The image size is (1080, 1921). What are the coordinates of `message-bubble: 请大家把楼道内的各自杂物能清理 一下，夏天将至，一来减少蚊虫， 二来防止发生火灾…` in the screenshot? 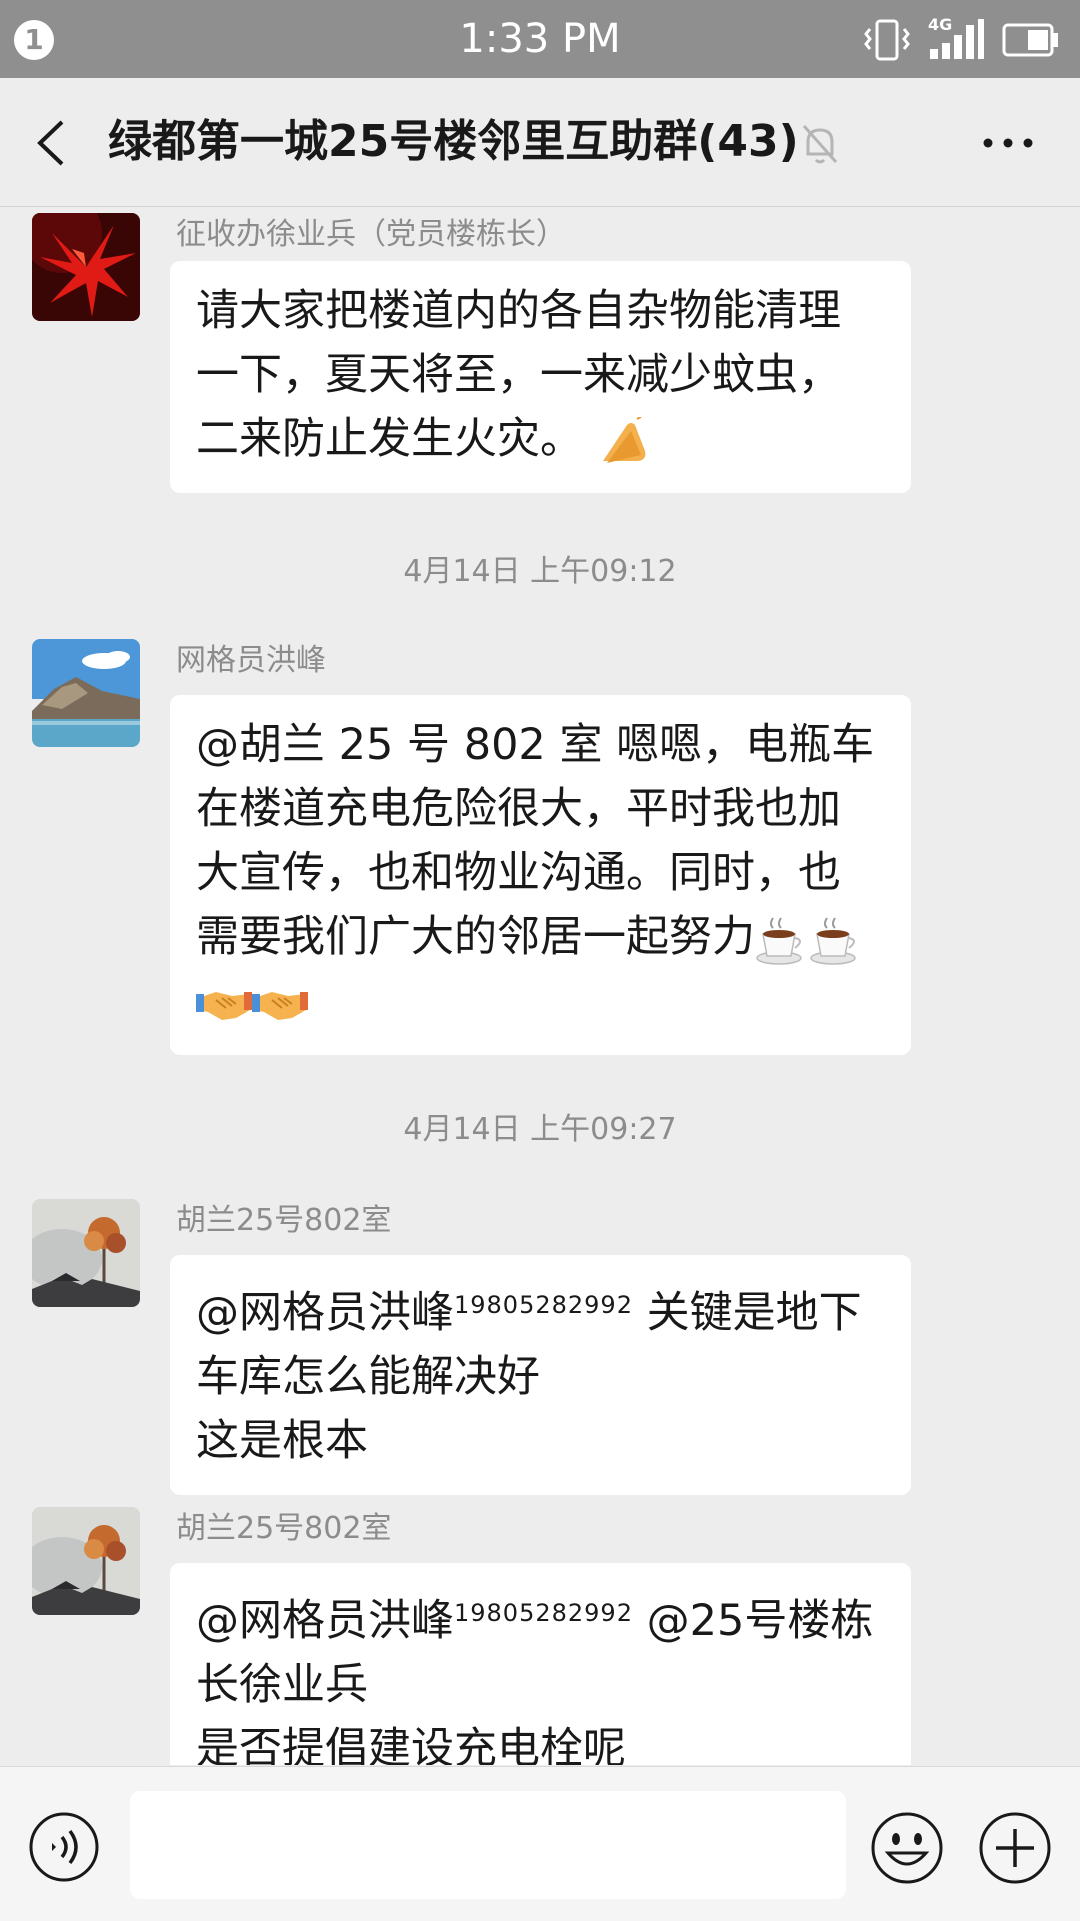 It's located at (540, 377).